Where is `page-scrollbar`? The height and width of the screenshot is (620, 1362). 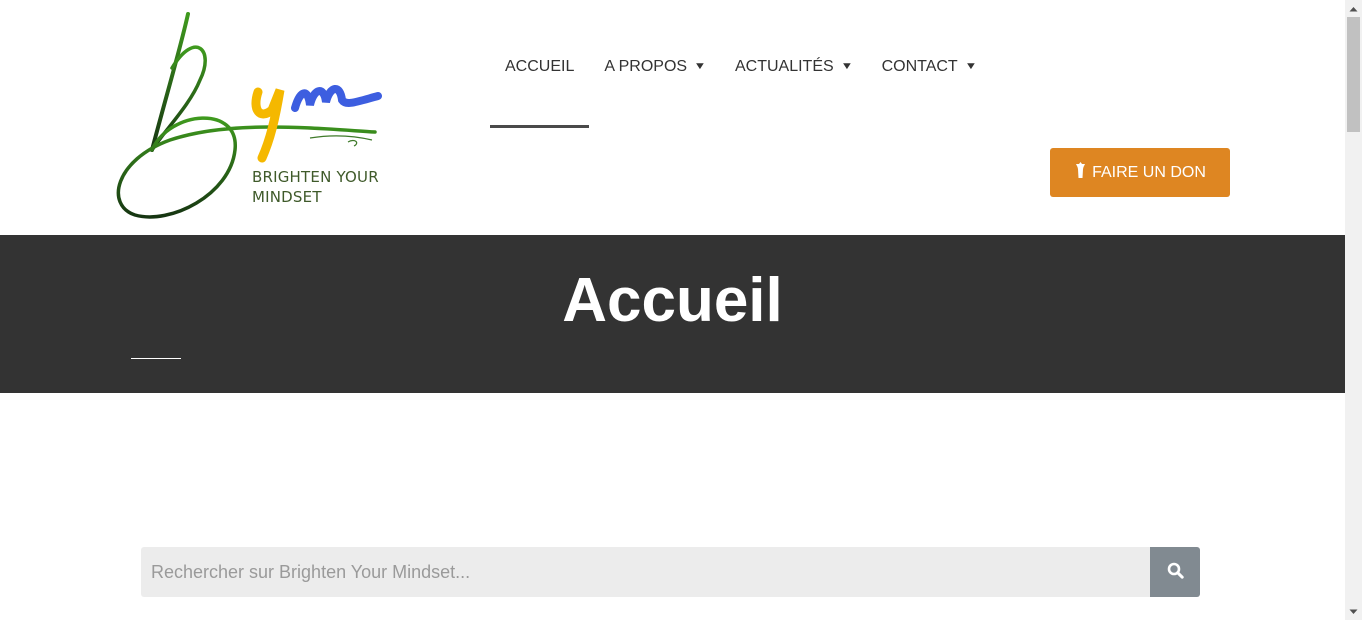 page-scrollbar is located at coordinates (1353, 310).